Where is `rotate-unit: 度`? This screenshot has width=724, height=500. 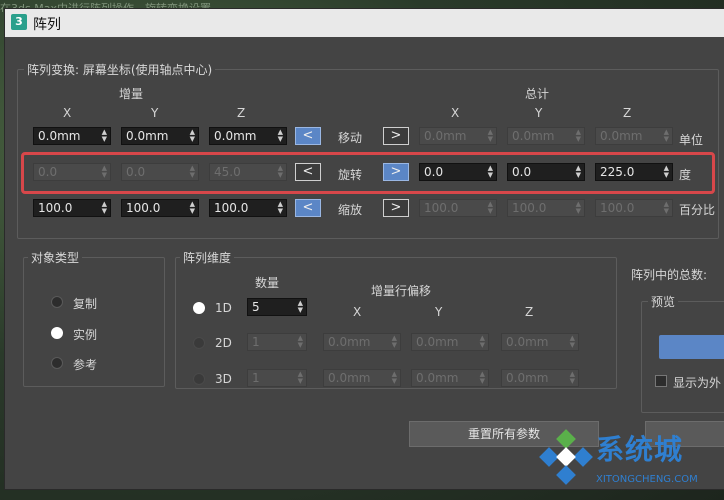
rotate-unit: 度 is located at coordinates (685, 175).